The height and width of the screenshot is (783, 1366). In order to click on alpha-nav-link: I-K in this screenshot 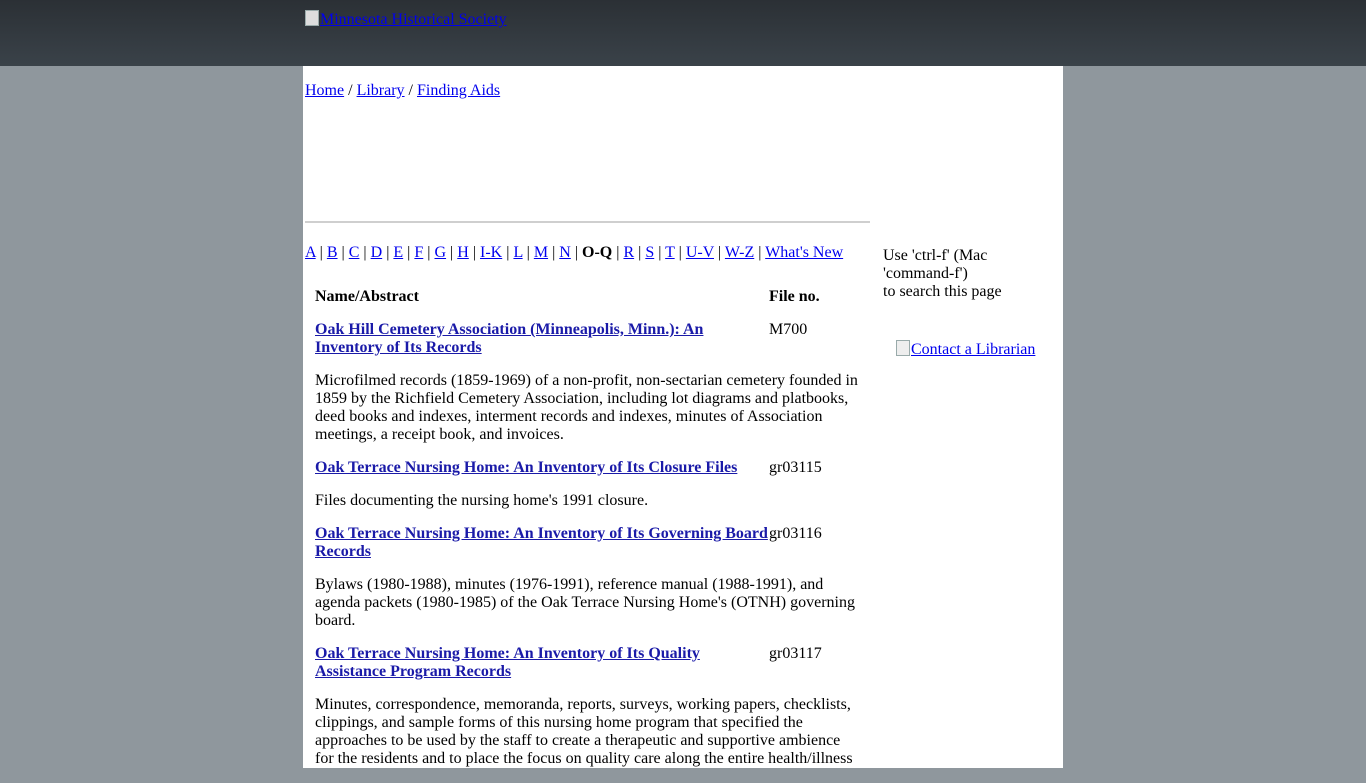, I will do `click(491, 252)`.